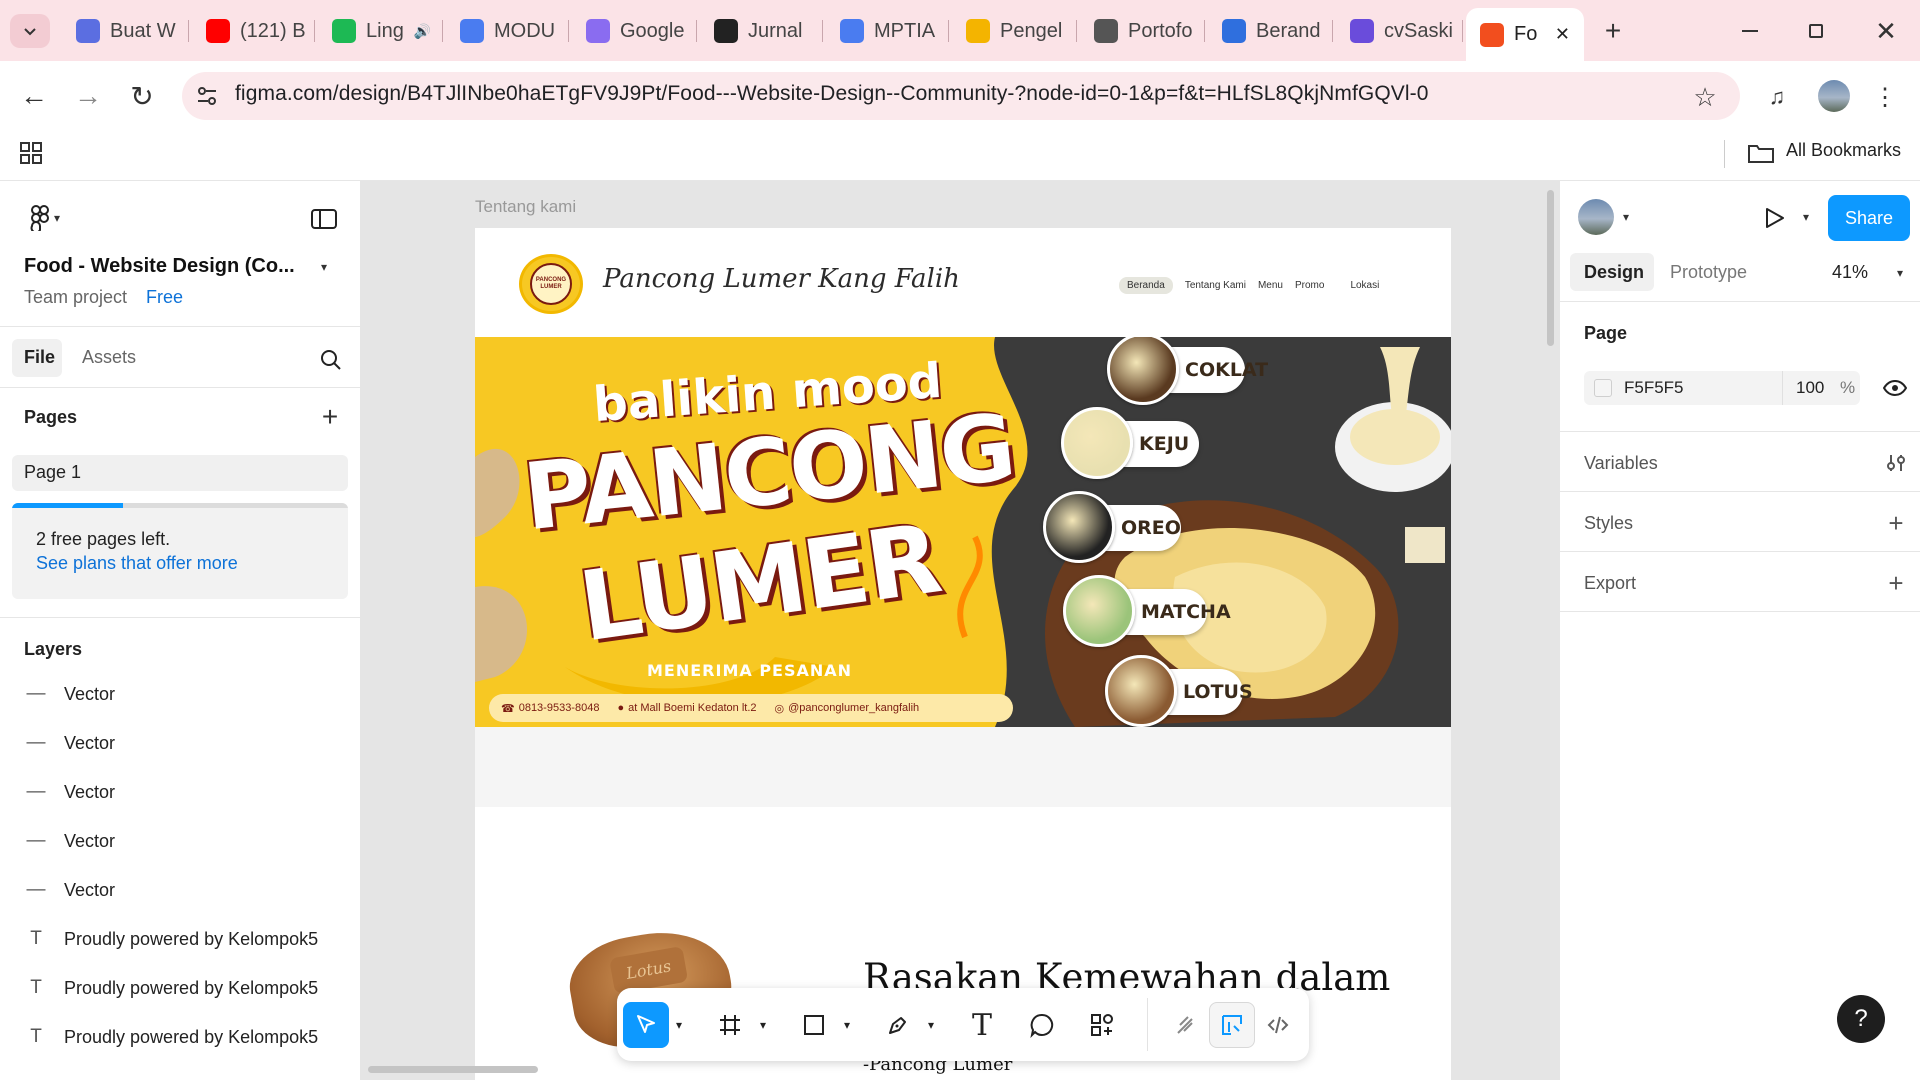 This screenshot has width=1920, height=1080. What do you see at coordinates (1775, 218) in the screenshot?
I see `present-play-icon` at bounding box center [1775, 218].